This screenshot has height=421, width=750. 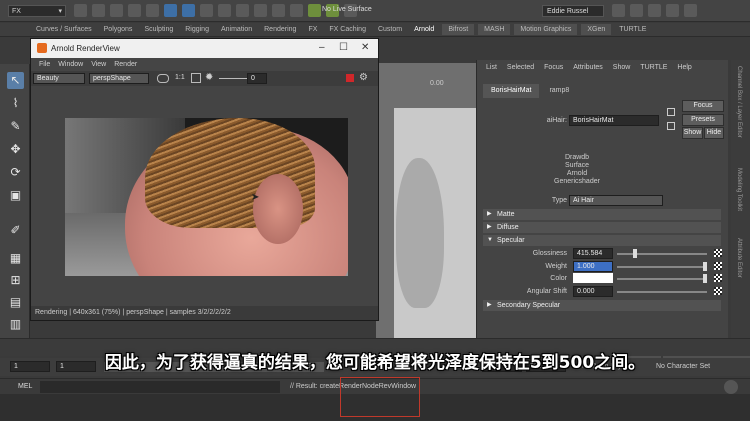 I want to click on outliner-layout-icon: ▤, so click(x=15, y=302).